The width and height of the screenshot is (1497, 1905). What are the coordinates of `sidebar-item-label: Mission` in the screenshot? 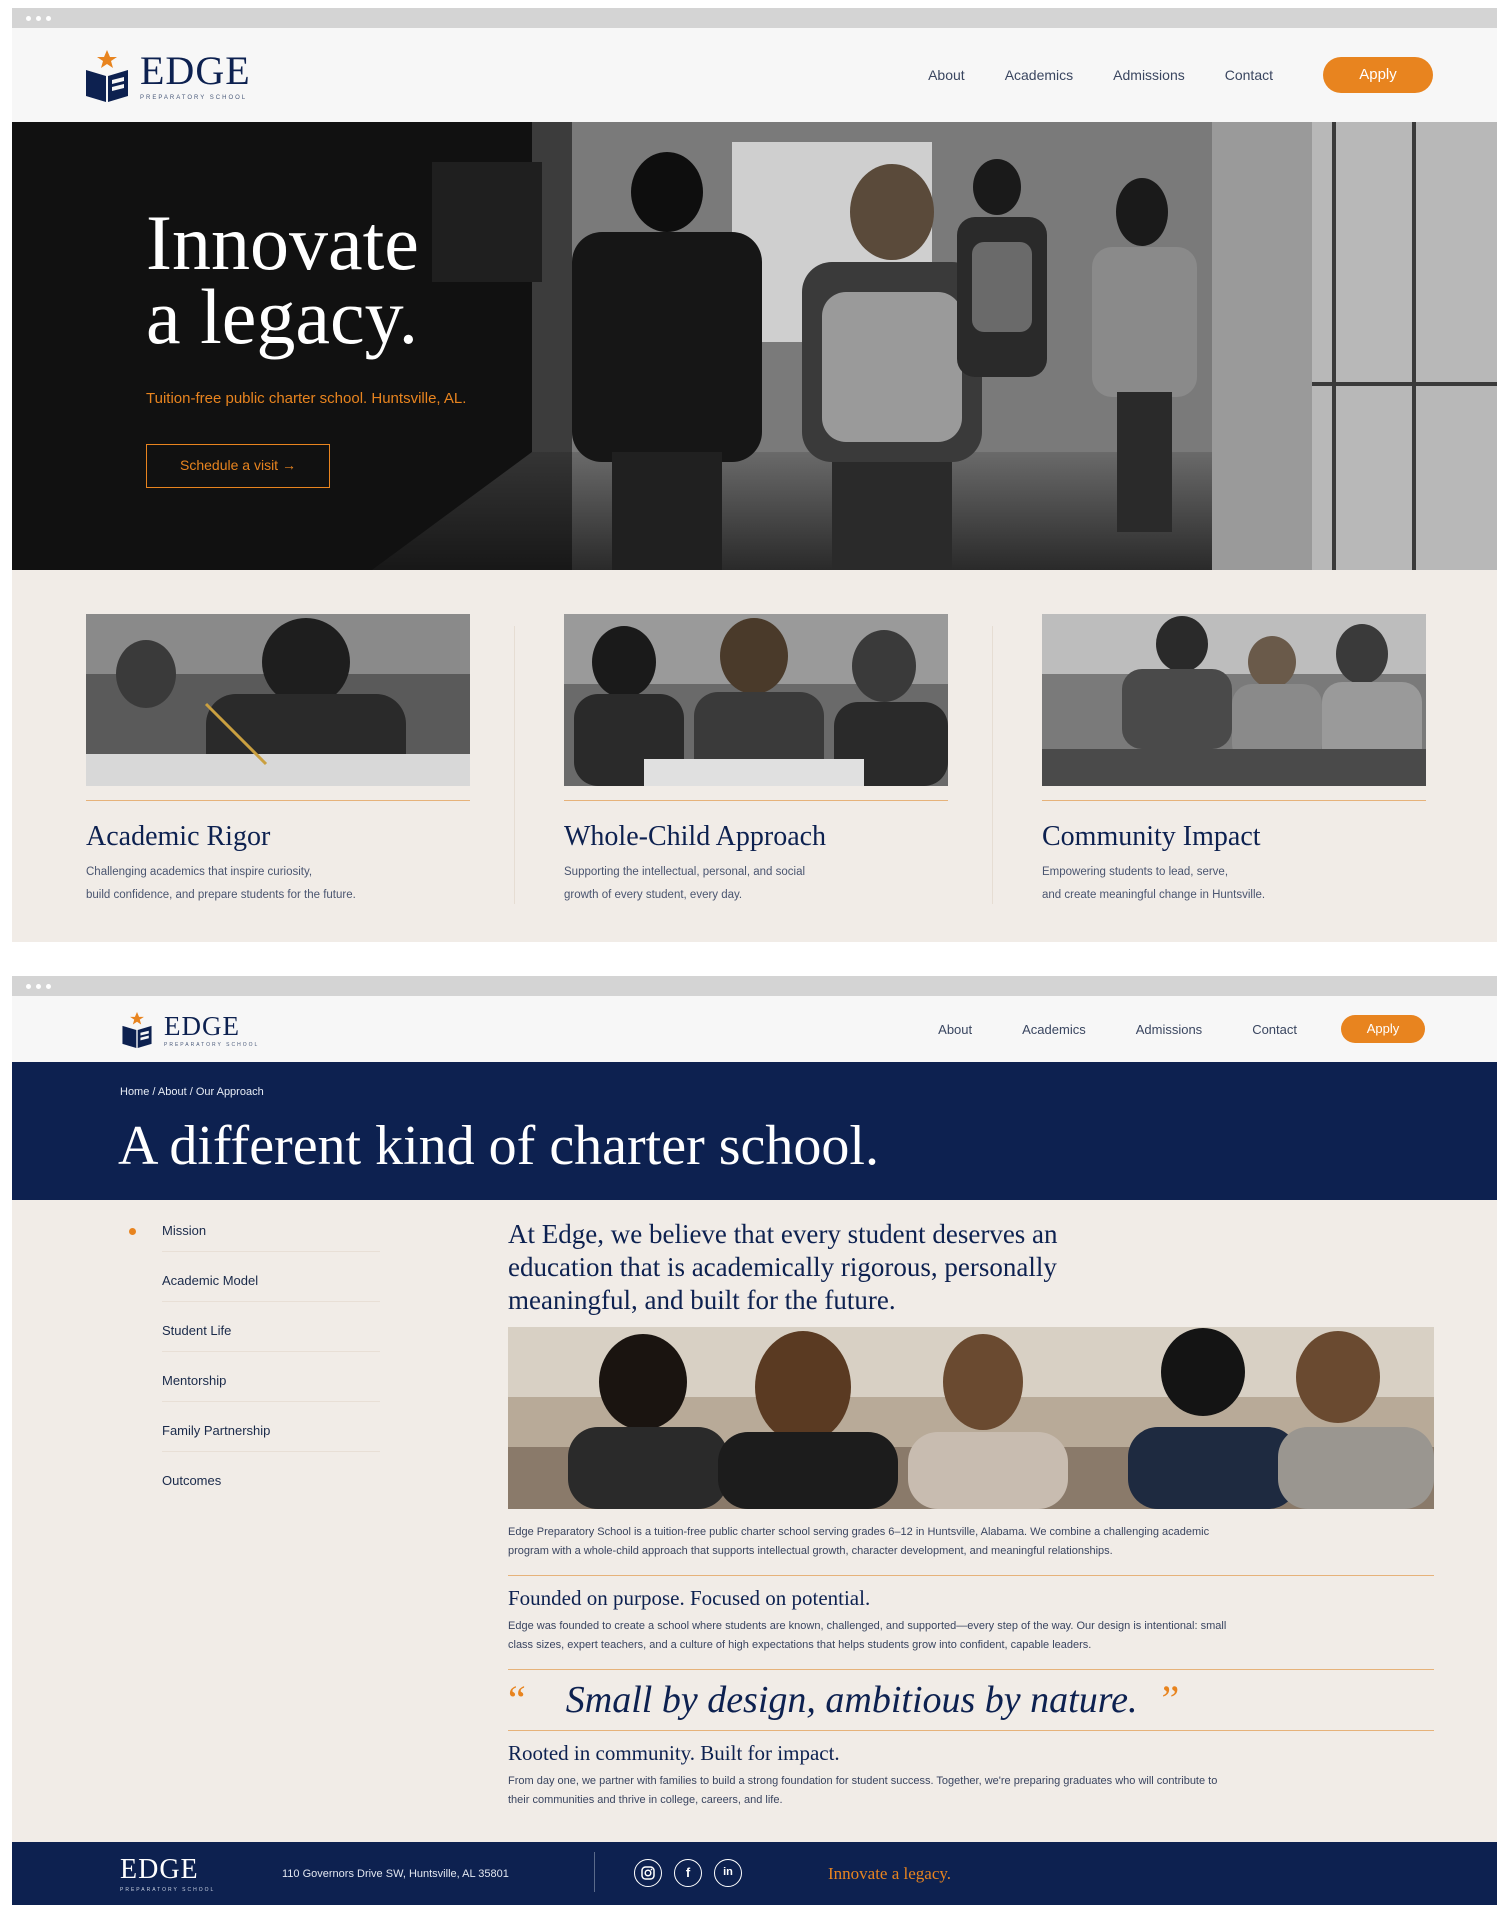 It's located at (184, 1230).